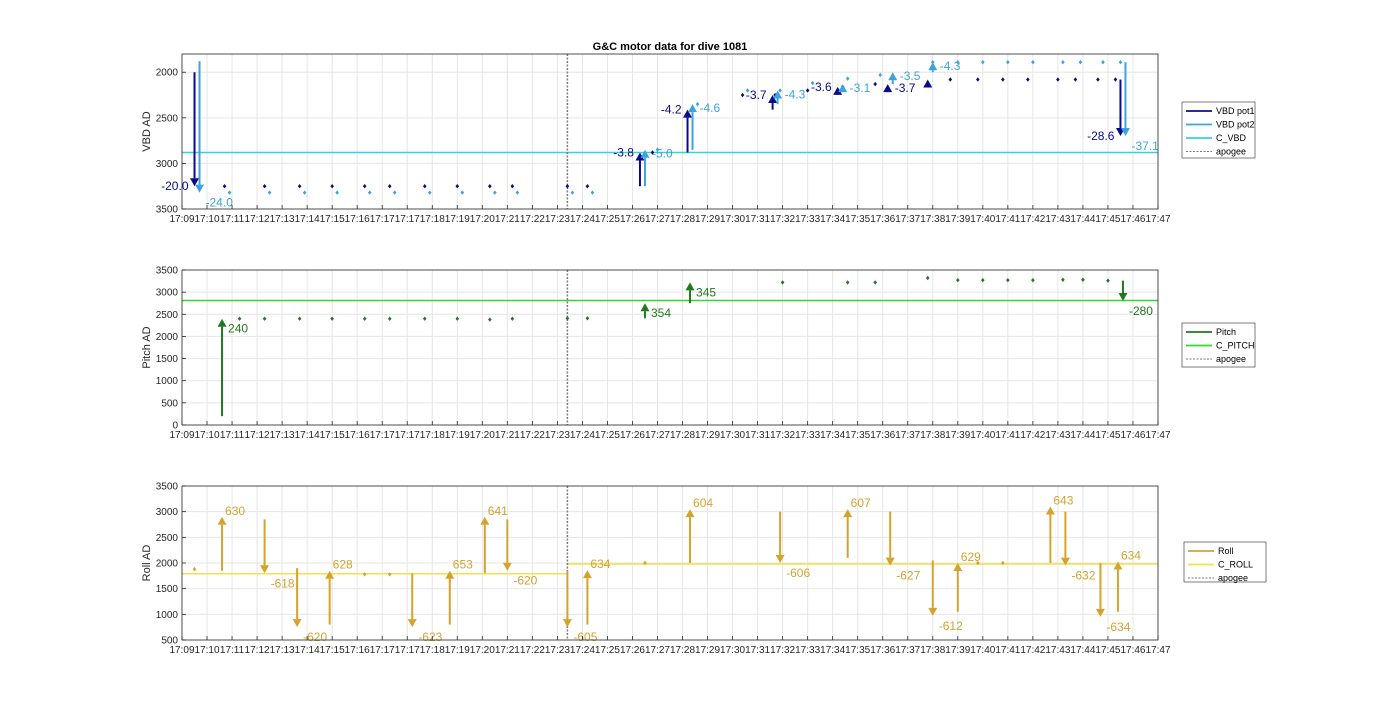 The height and width of the screenshot is (720, 1400). I want to click on x-tick-label: 17:09, so click(181, 219).